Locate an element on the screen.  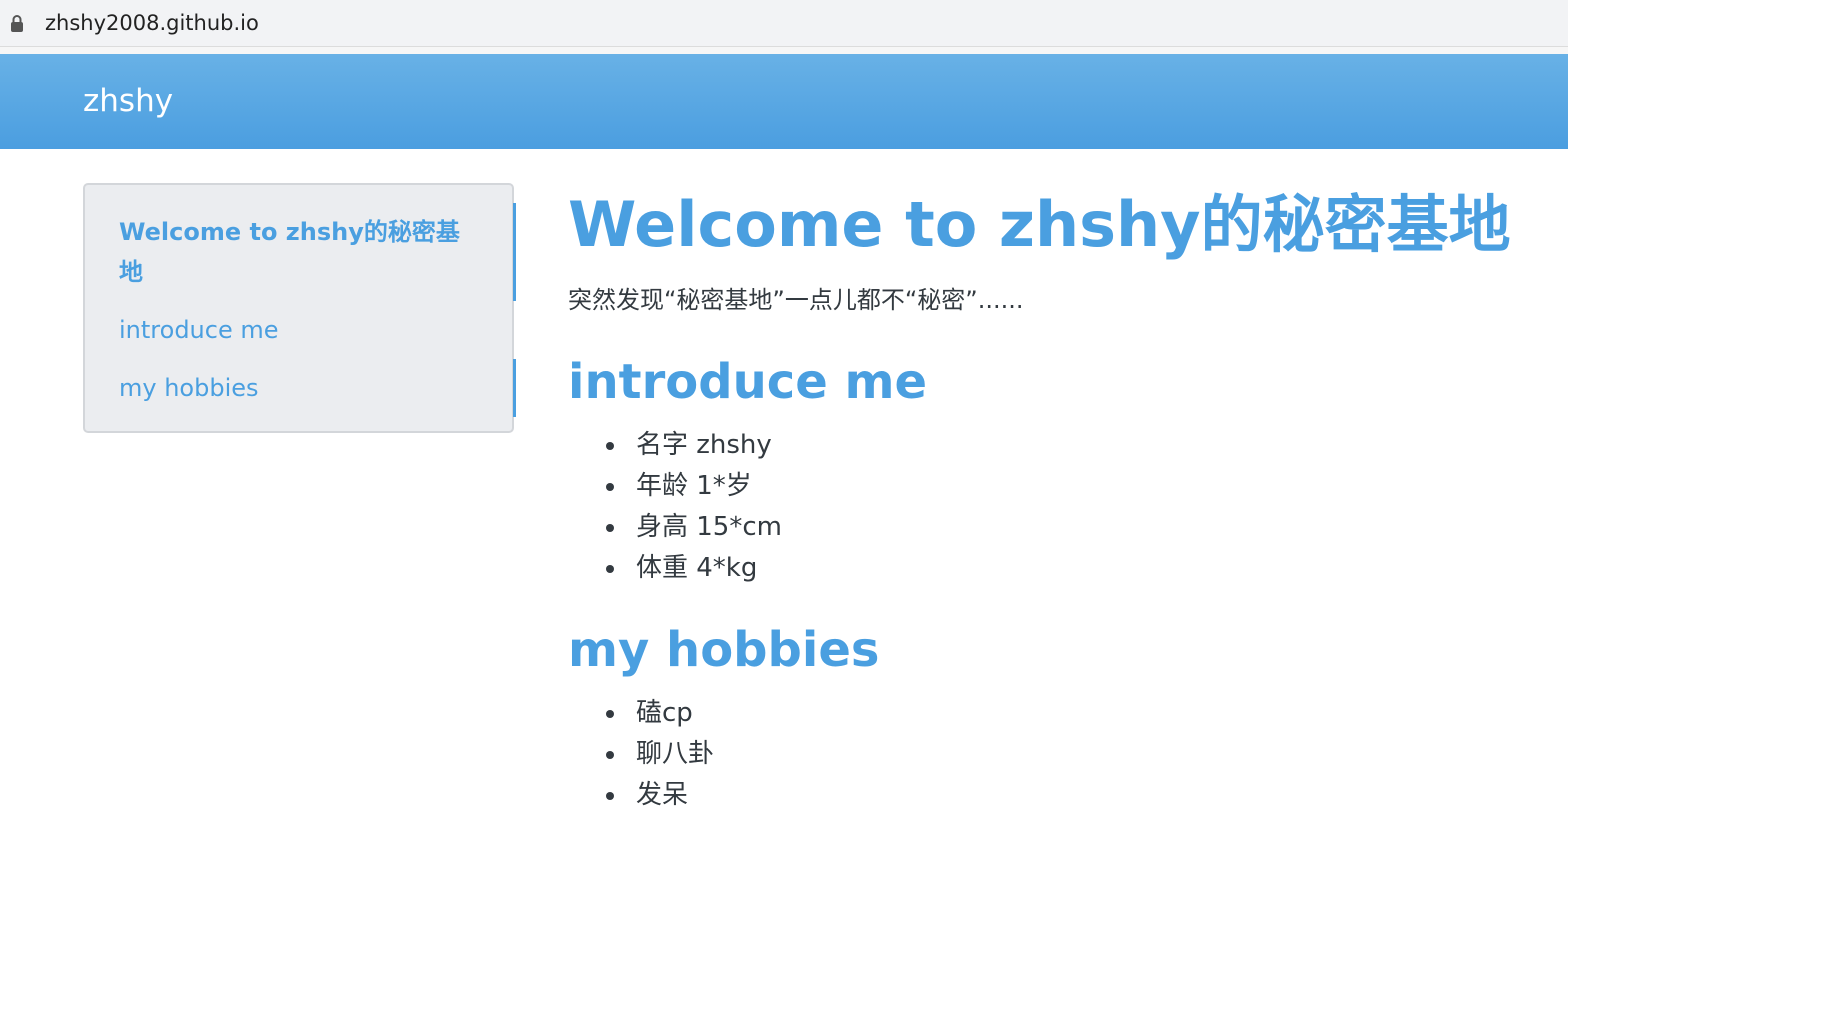
list-item-text: 年龄 1*岁 is located at coordinates (694, 486).